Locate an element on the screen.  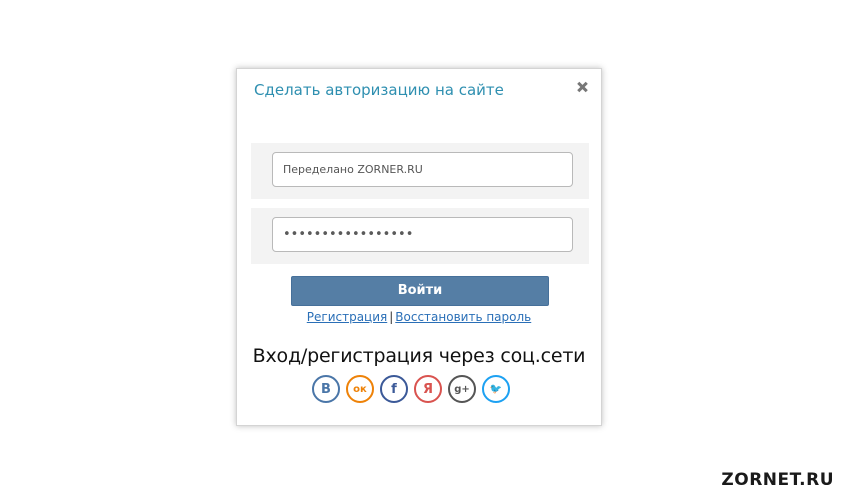
auth-links: Регистрация | Восстановить пароль is located at coordinates (419, 317).